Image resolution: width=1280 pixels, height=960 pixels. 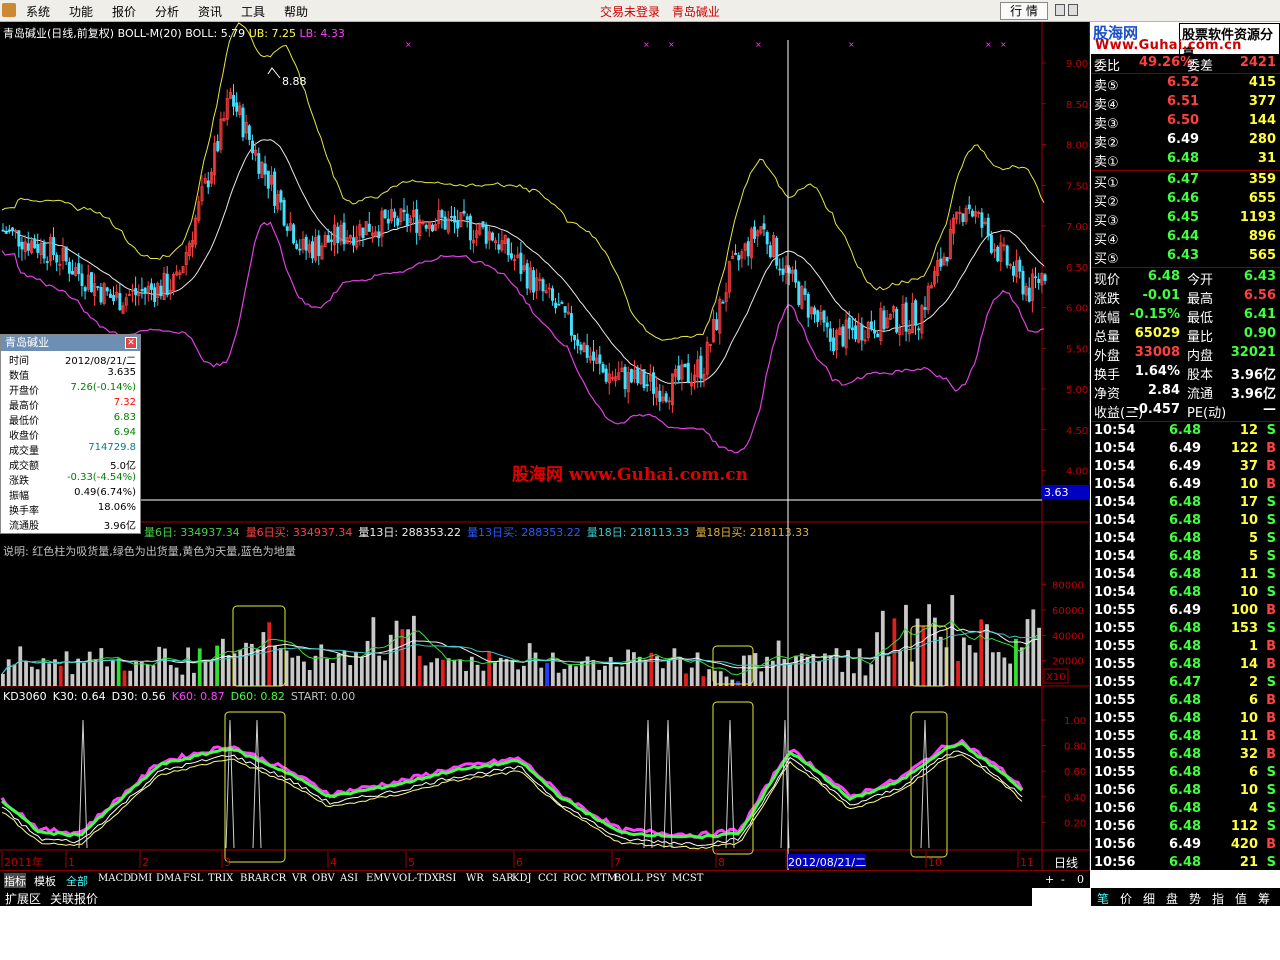 What do you see at coordinates (668, 784) in the screenshot?
I see `start-signal-spike` at bounding box center [668, 784].